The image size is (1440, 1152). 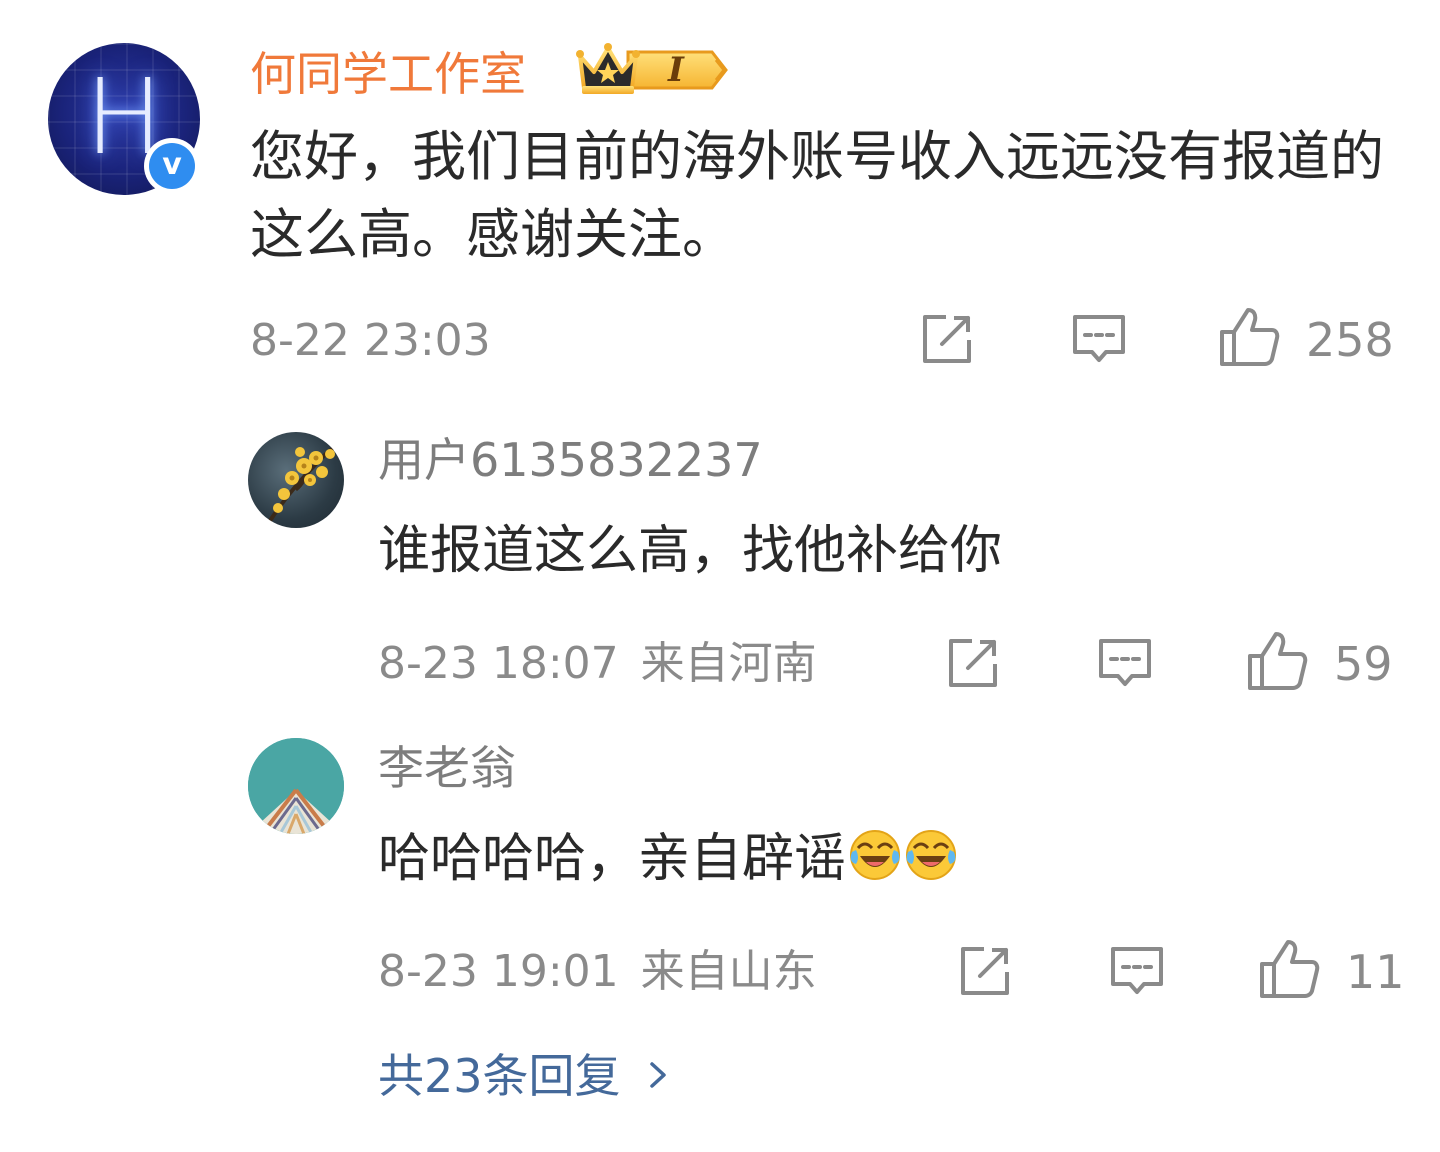 I want to click on more-replies-label: 共23条回复, so click(x=499, y=1076).